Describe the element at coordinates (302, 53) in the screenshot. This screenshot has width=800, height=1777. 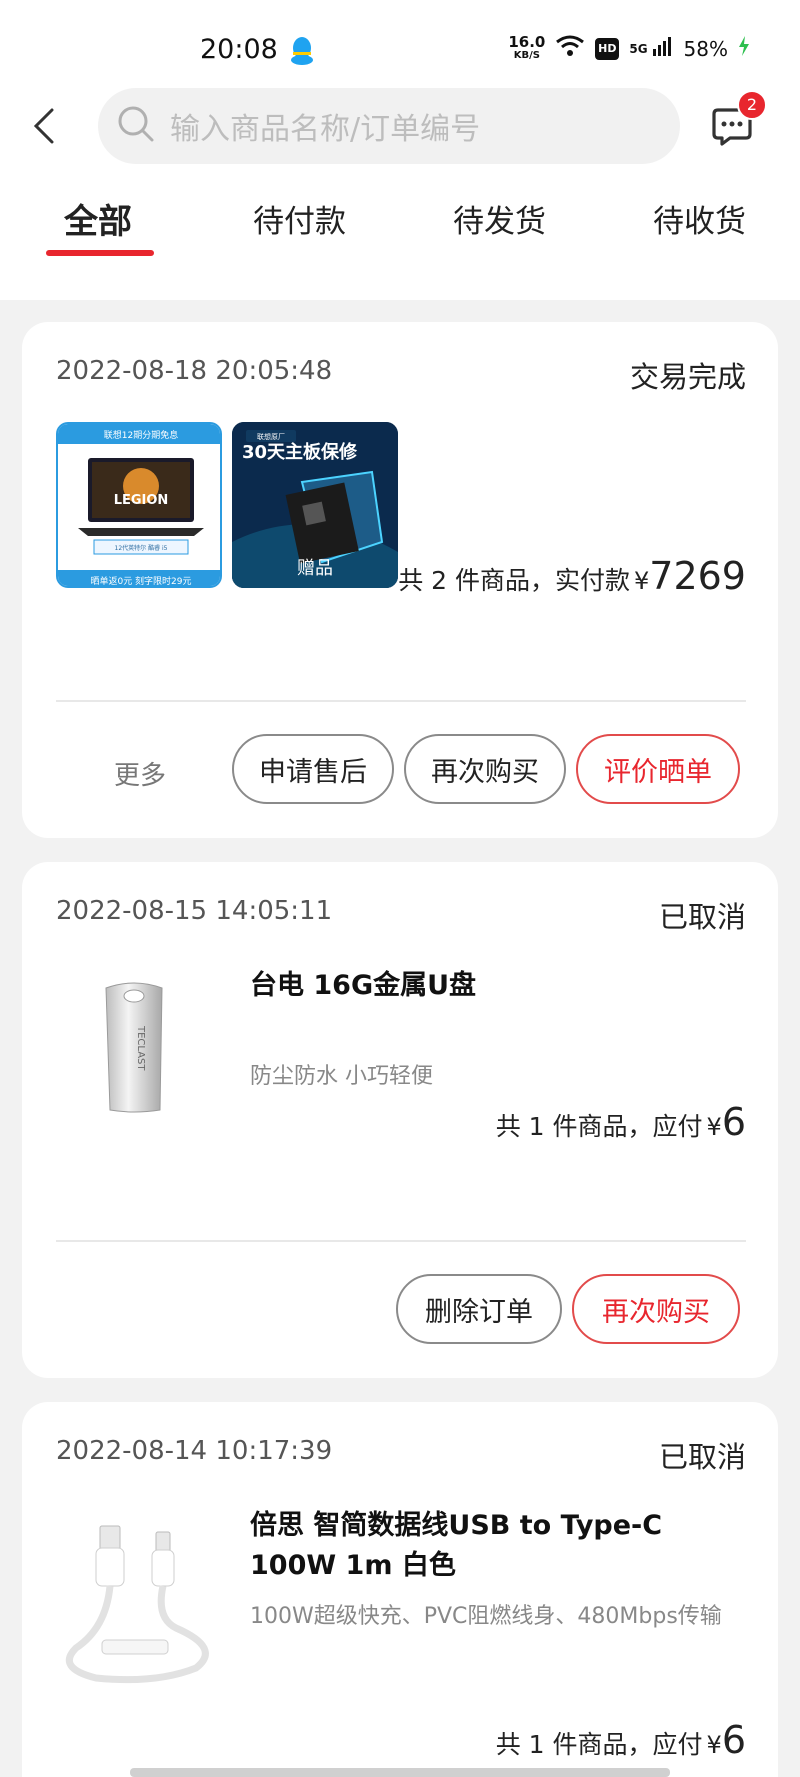
I see `qq-icon` at that location.